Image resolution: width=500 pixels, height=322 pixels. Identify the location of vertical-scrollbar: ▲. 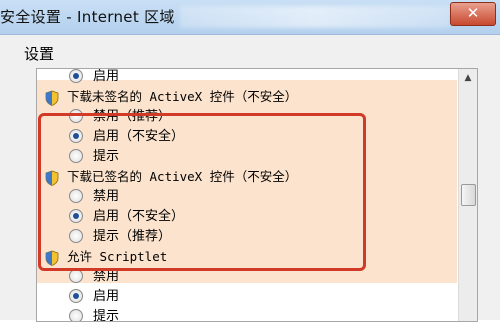
(467, 195).